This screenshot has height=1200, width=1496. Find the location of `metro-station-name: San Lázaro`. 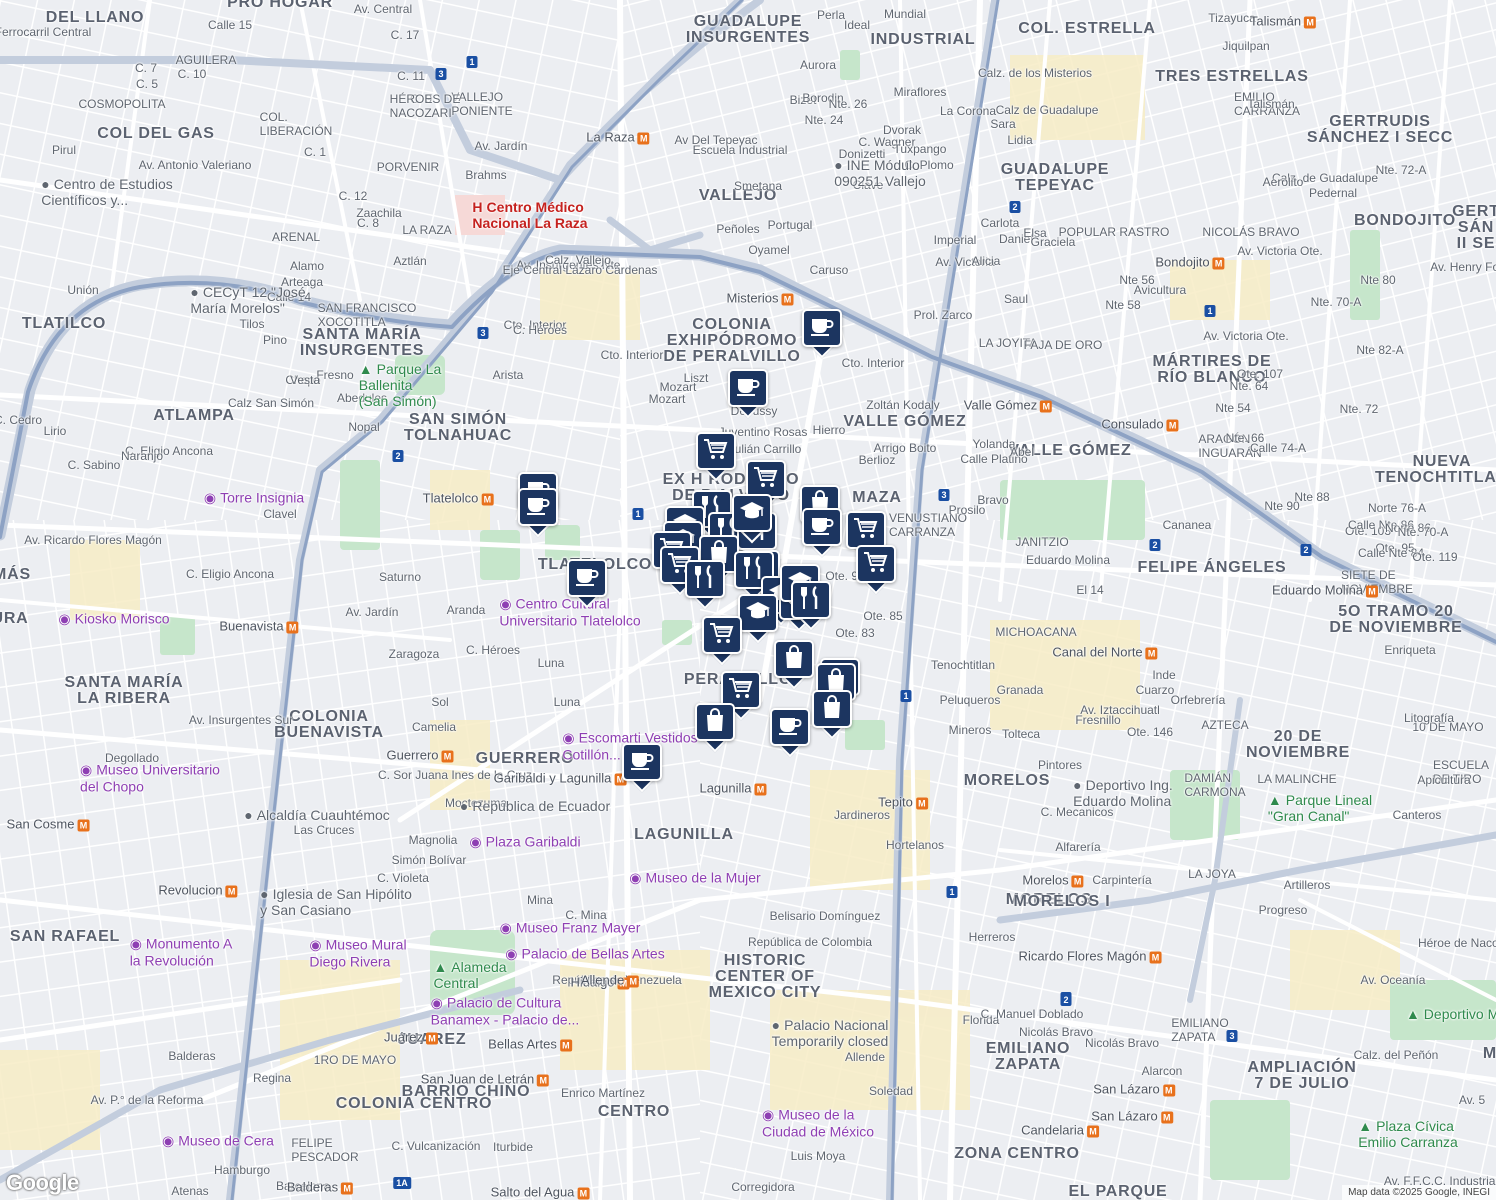

metro-station-name: San Lázaro is located at coordinates (1126, 1089).